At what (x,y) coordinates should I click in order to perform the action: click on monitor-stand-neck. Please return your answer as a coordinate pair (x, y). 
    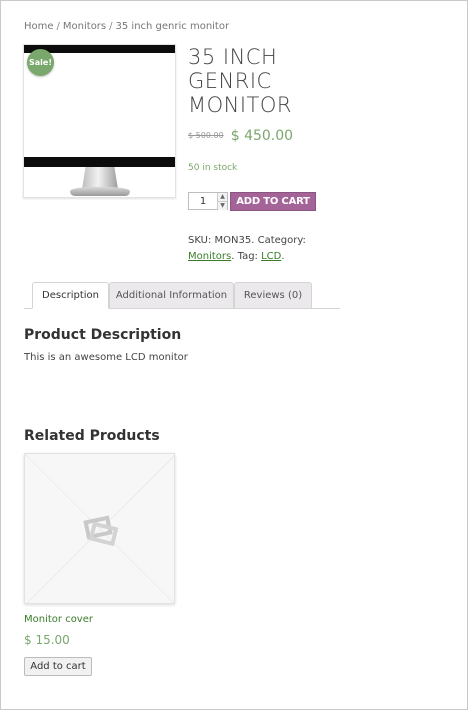
    Looking at the image, I should click on (100, 178).